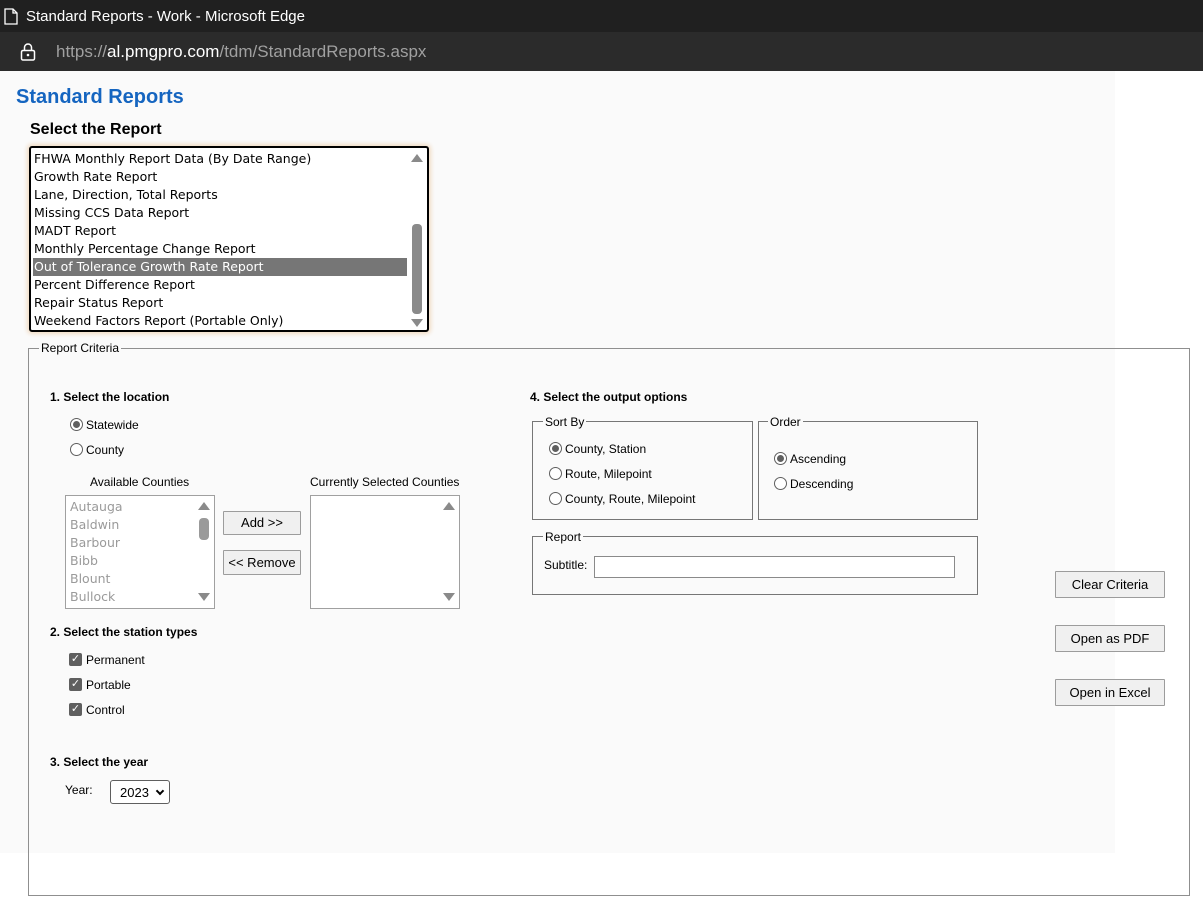 Image resolution: width=1203 pixels, height=902 pixels. I want to click on county-radio, so click(76, 449).